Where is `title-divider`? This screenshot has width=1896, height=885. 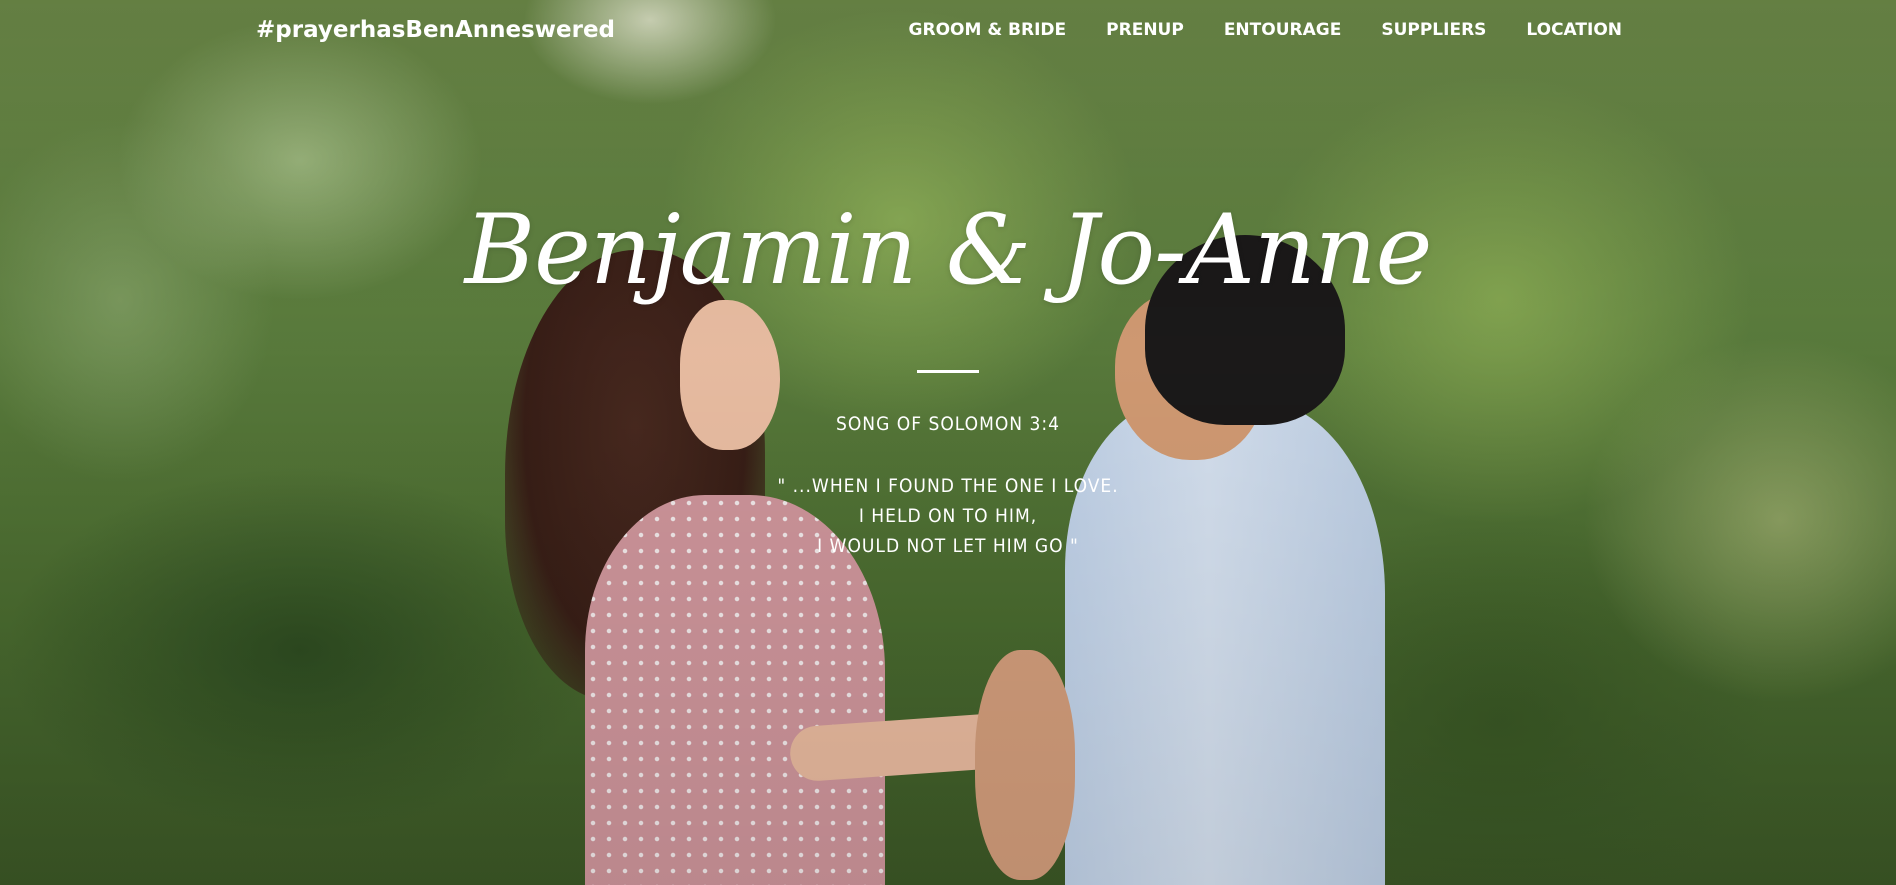
title-divider is located at coordinates (948, 371).